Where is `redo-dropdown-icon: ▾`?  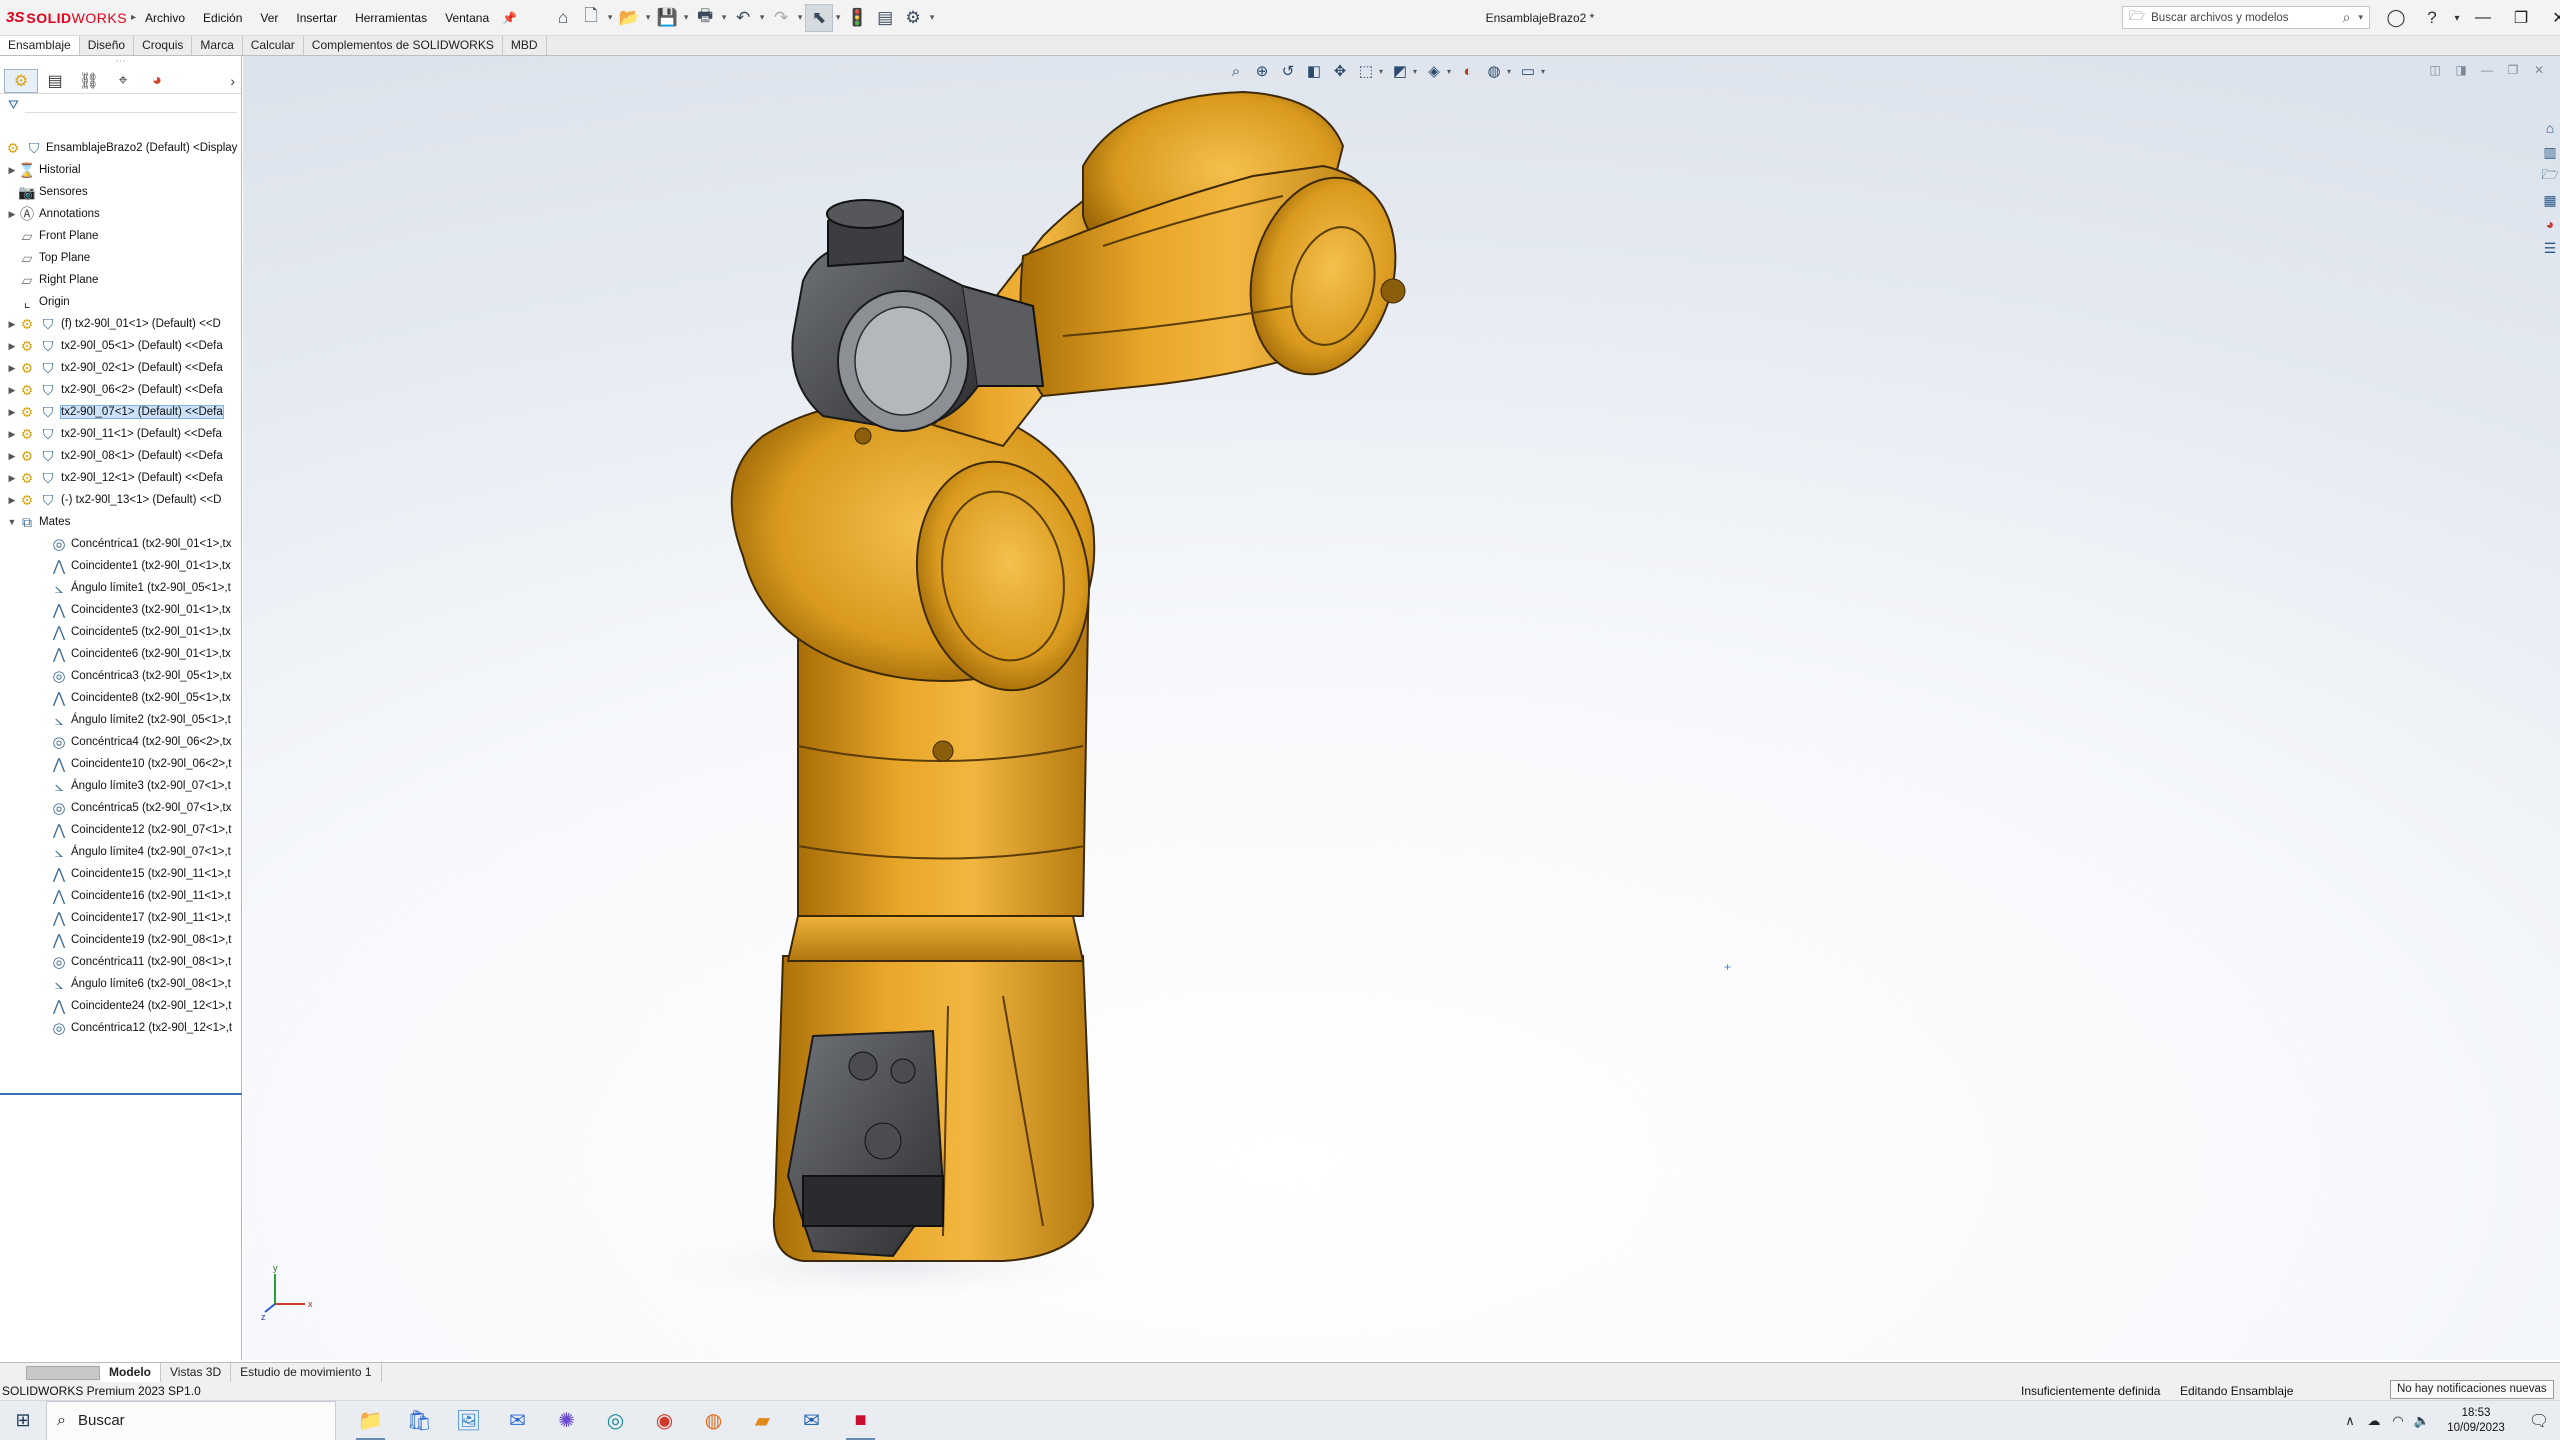 redo-dropdown-icon: ▾ is located at coordinates (800, 17).